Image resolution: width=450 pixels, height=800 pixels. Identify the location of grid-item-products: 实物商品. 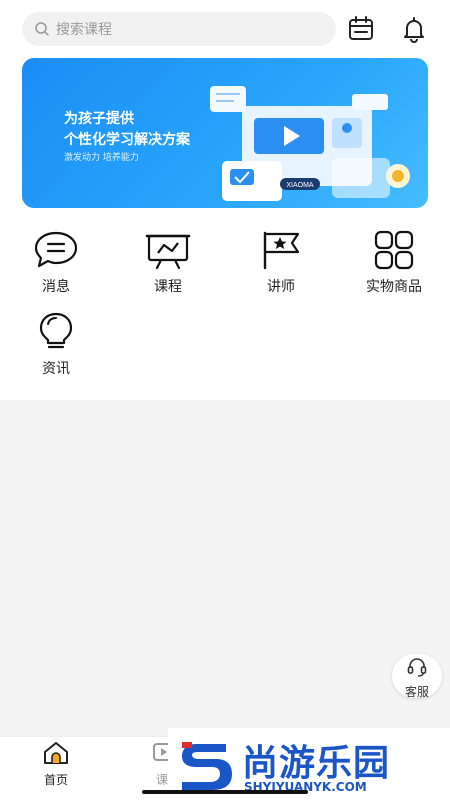
(394, 263).